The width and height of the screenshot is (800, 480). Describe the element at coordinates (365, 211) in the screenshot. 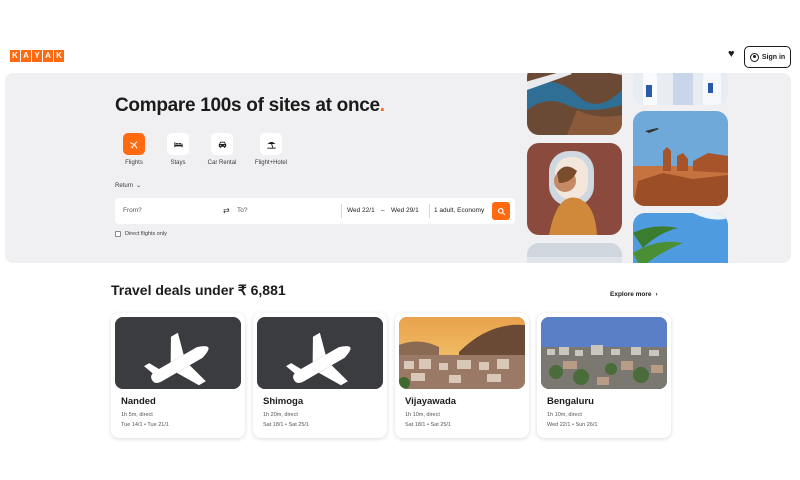

I see `depart-date-field: Wed 22/1` at that location.